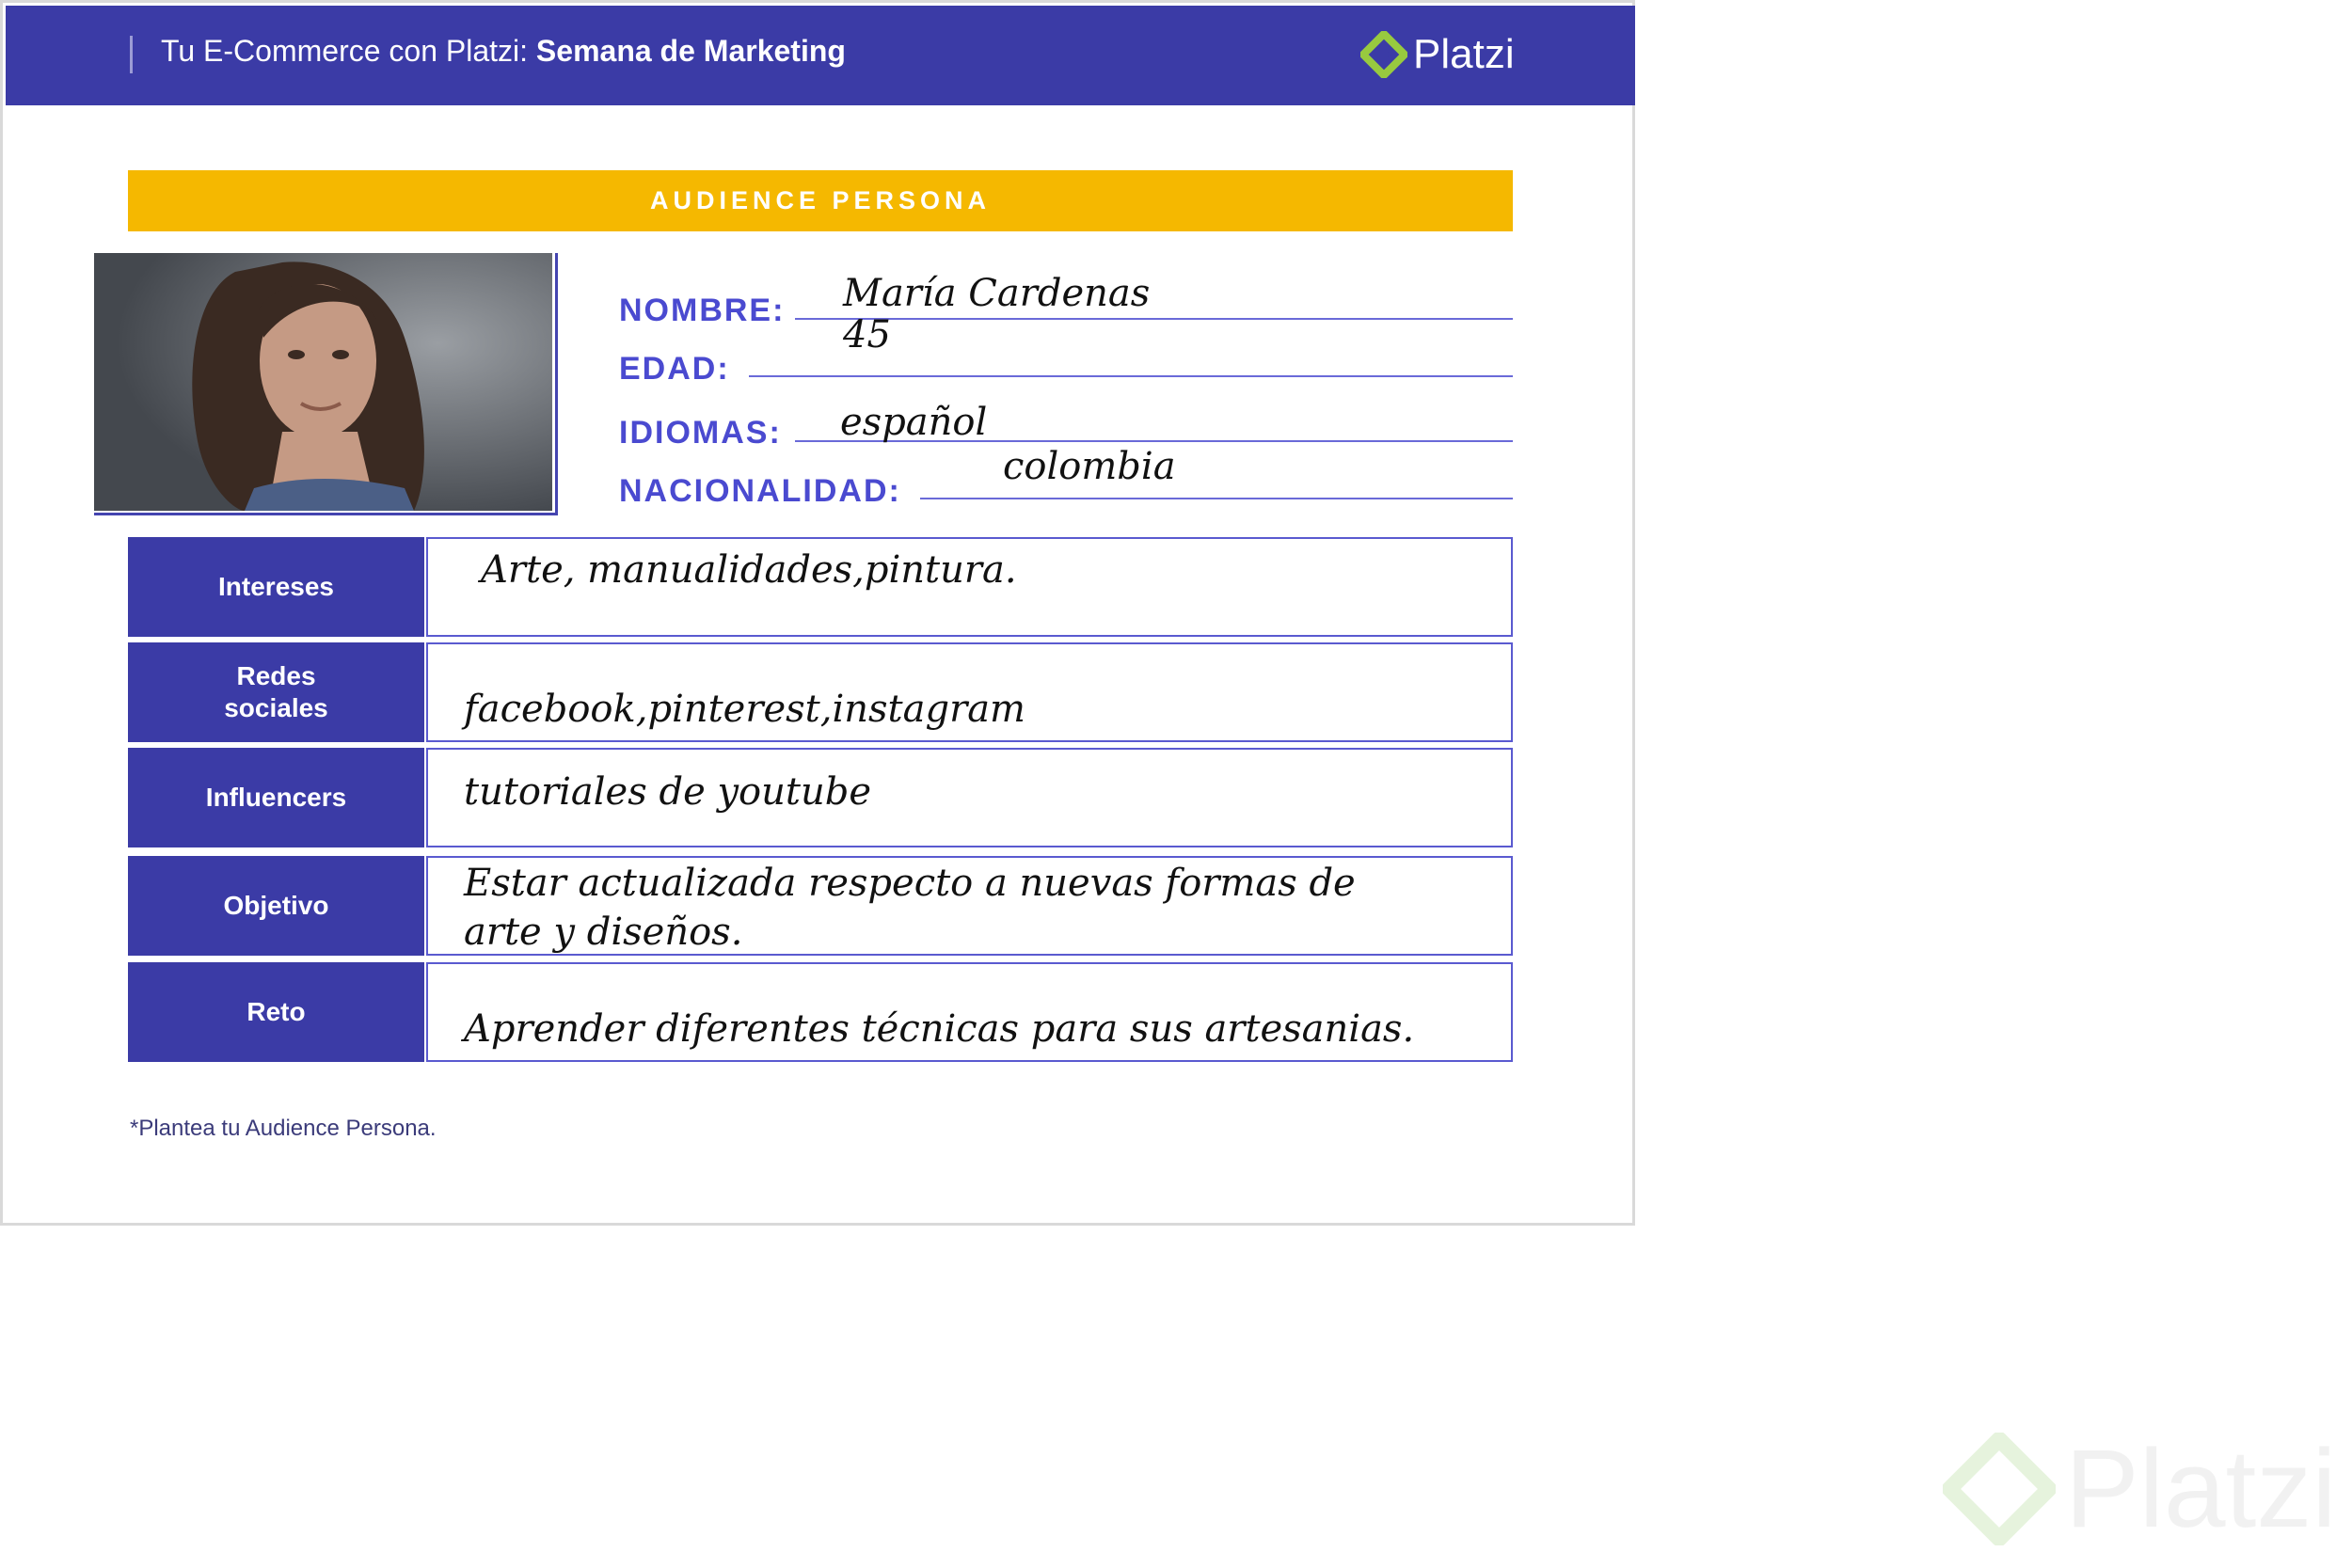 This screenshot has height=1568, width=2352. I want to click on persona-photo, so click(323, 382).